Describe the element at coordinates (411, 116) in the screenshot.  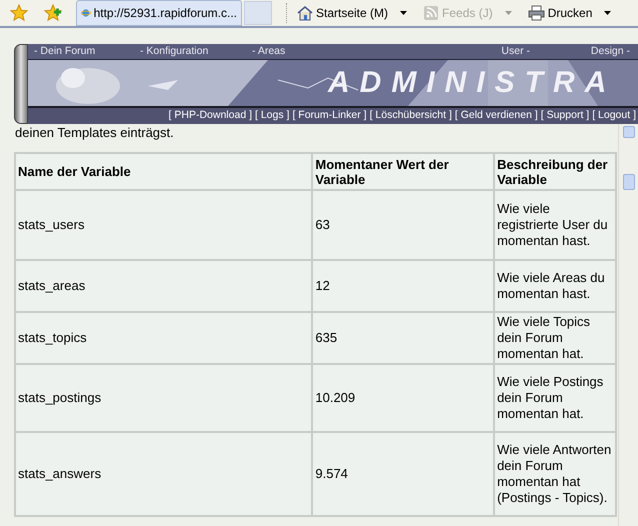
I see `header-link: [ Löschübersicht ]` at that location.